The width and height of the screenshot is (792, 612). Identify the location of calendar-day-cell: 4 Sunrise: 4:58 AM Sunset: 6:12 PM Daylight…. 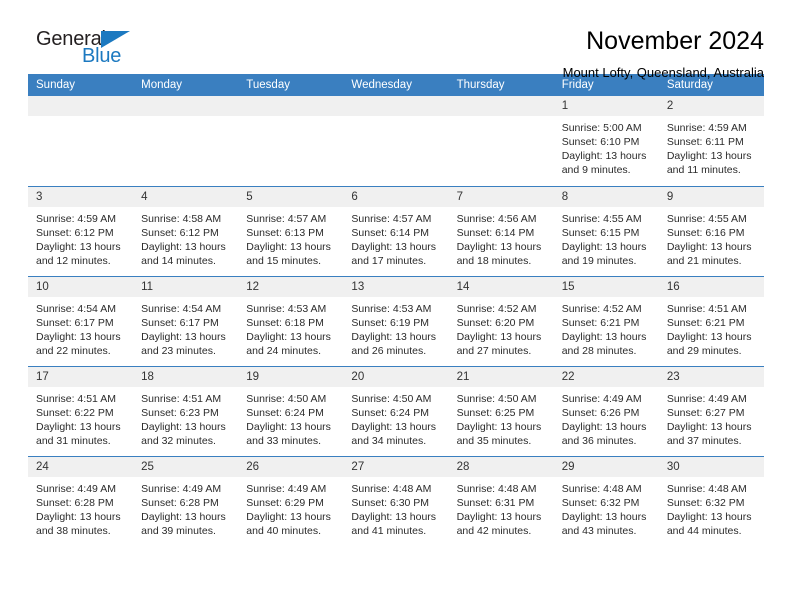
(186, 230).